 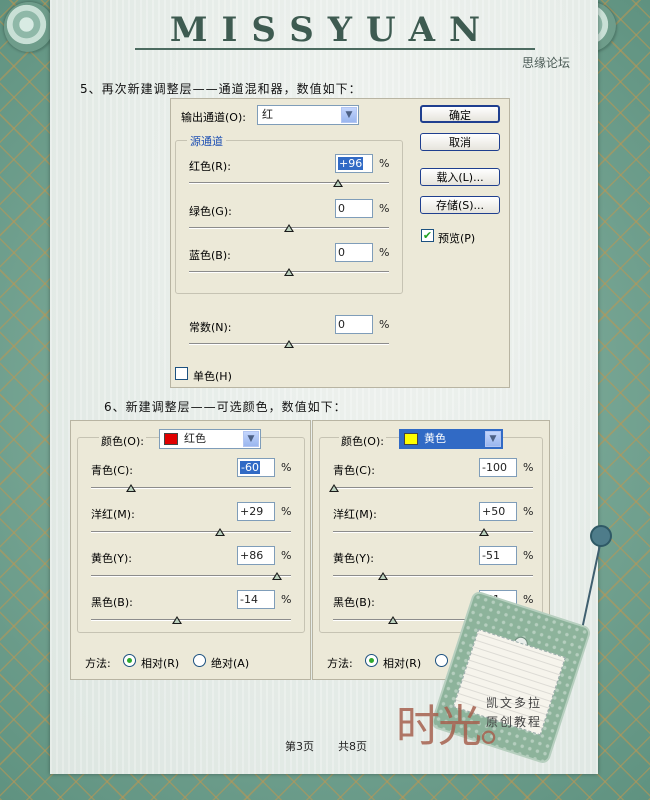 I want to click on green-value: 0, so click(x=341, y=208).